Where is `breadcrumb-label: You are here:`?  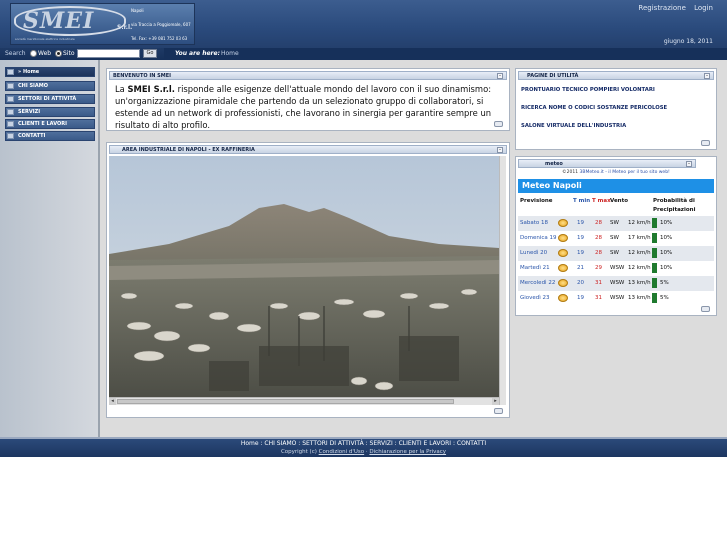
breadcrumb-label: You are here: is located at coordinates (197, 53).